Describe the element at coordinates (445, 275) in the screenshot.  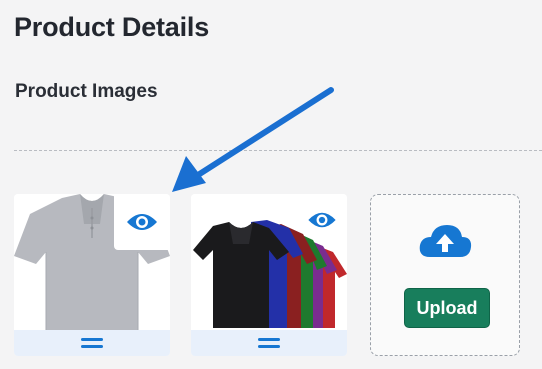
I see `upload-dropzone: Upload` at that location.